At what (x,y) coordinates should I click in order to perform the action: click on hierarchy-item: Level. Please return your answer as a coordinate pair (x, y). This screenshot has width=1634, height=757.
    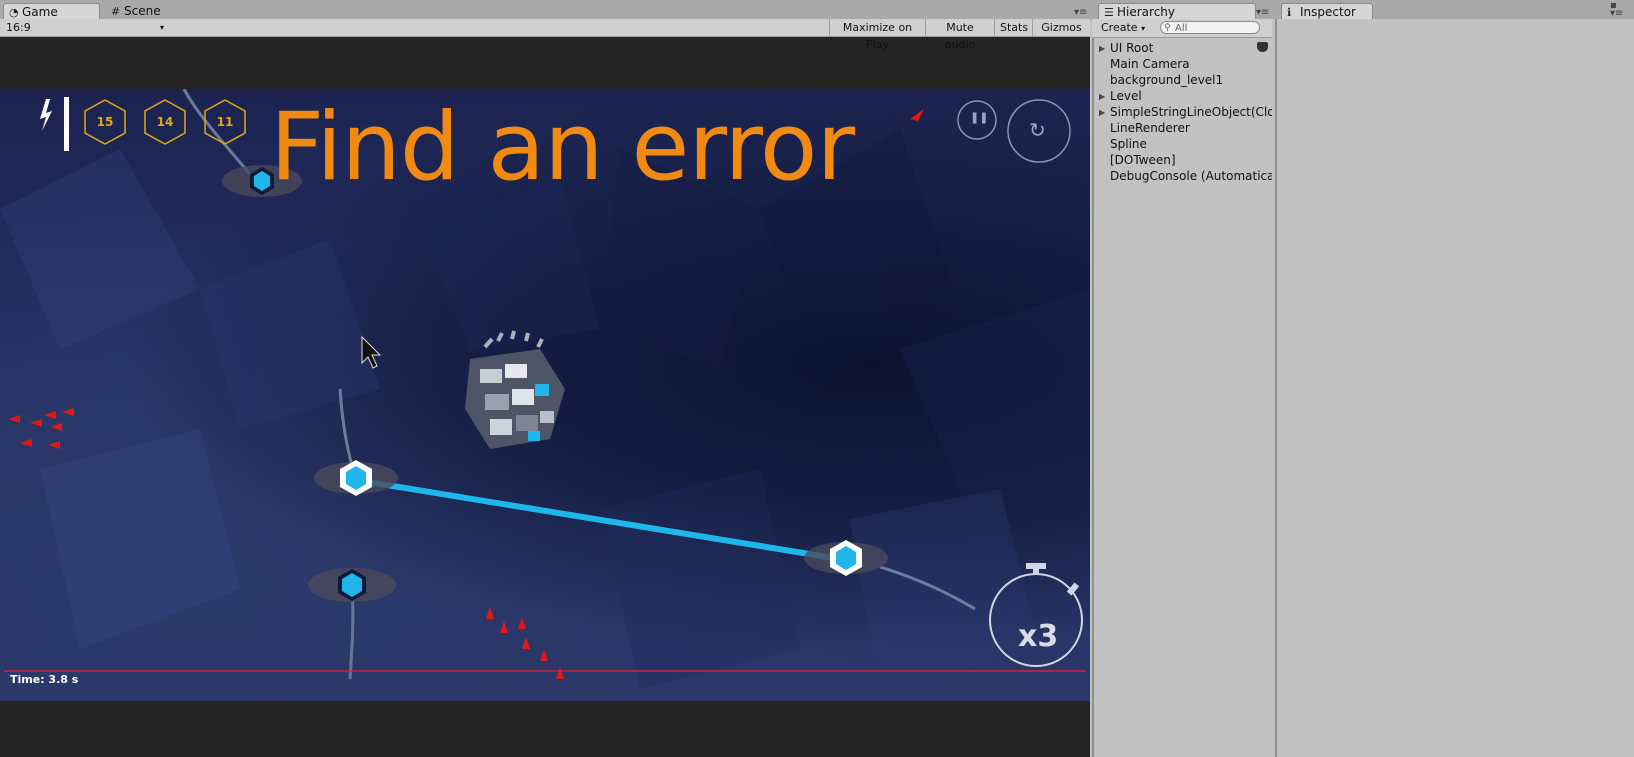
    Looking at the image, I should click on (1191, 96).